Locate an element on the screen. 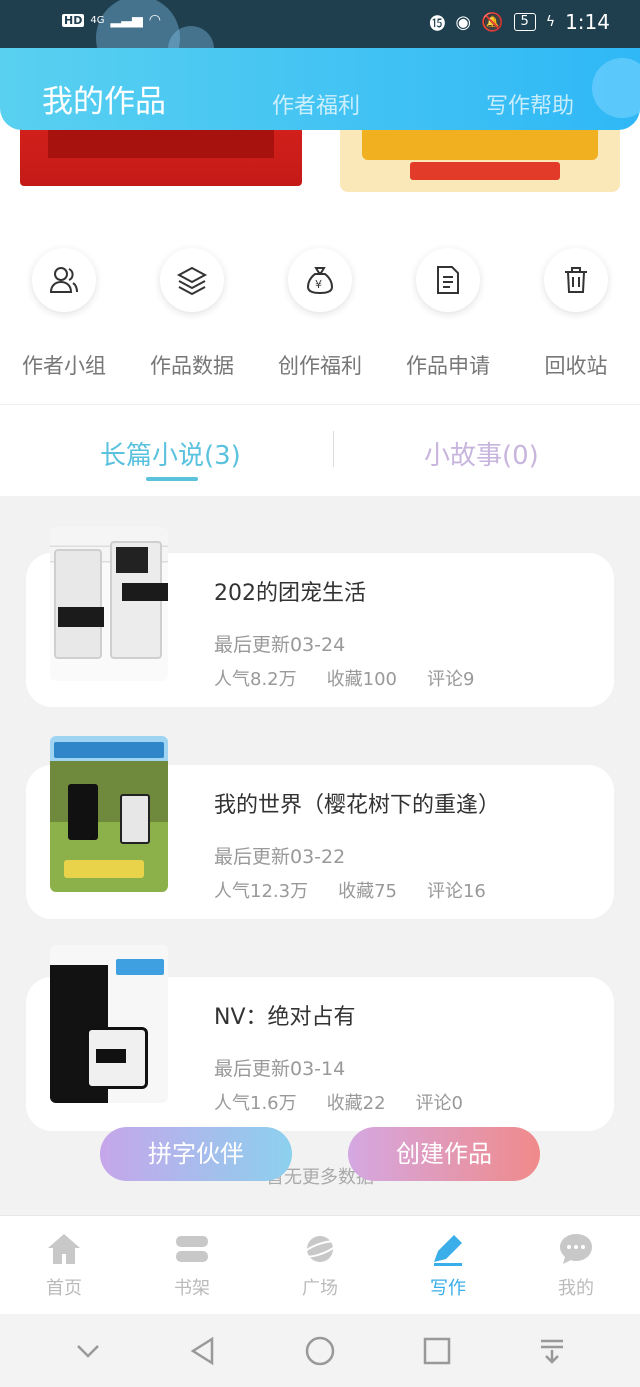 This screenshot has height=1387, width=640. work-title: 202的团宠生活 is located at coordinates (290, 593).